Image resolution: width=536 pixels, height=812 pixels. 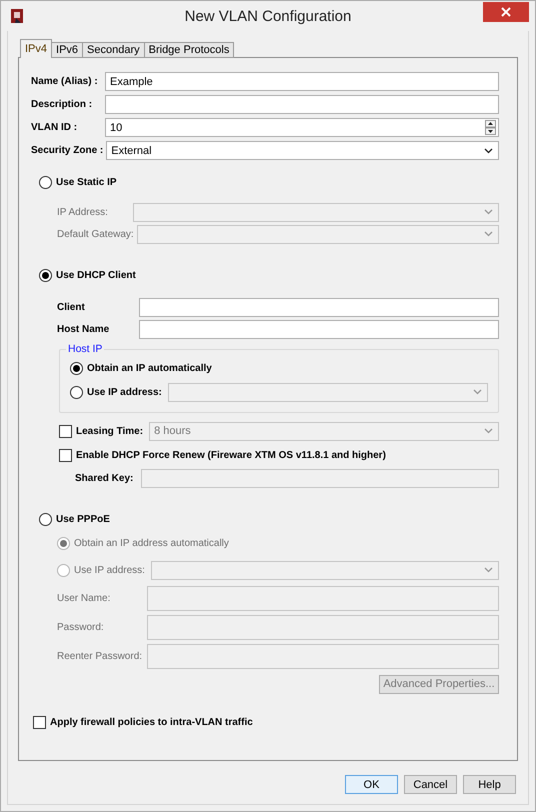 I want to click on radio-label: Obtain an IP address automatically, so click(x=152, y=543).